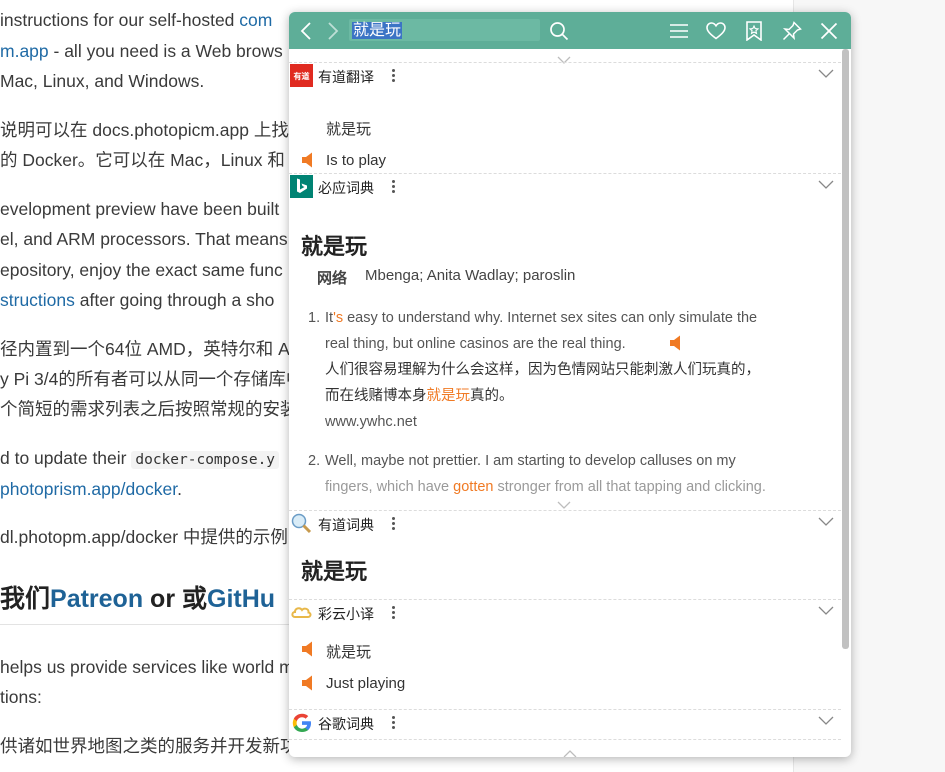  Describe the element at coordinates (301, 186) in the screenshot. I see `bing-logo-icon` at that location.